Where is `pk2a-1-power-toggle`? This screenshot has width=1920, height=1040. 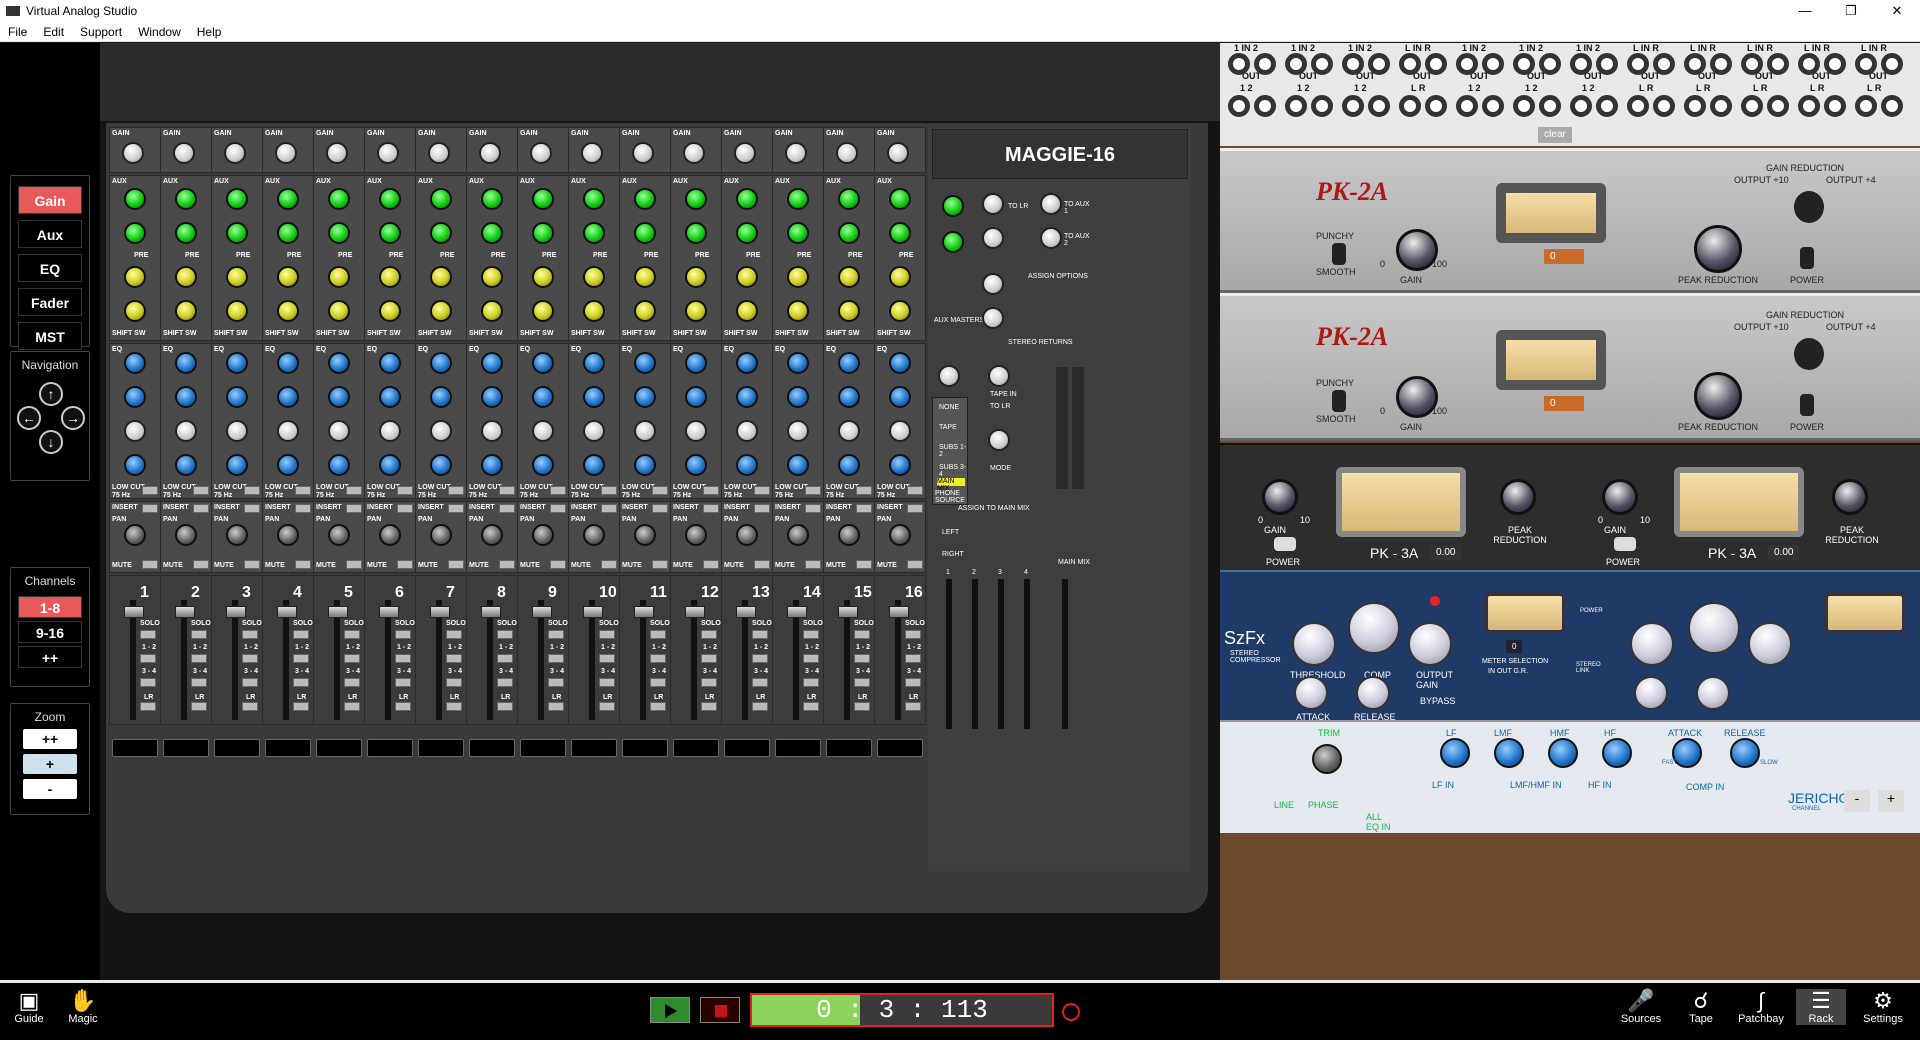
pk2a-1-power-toggle is located at coordinates (1807, 258).